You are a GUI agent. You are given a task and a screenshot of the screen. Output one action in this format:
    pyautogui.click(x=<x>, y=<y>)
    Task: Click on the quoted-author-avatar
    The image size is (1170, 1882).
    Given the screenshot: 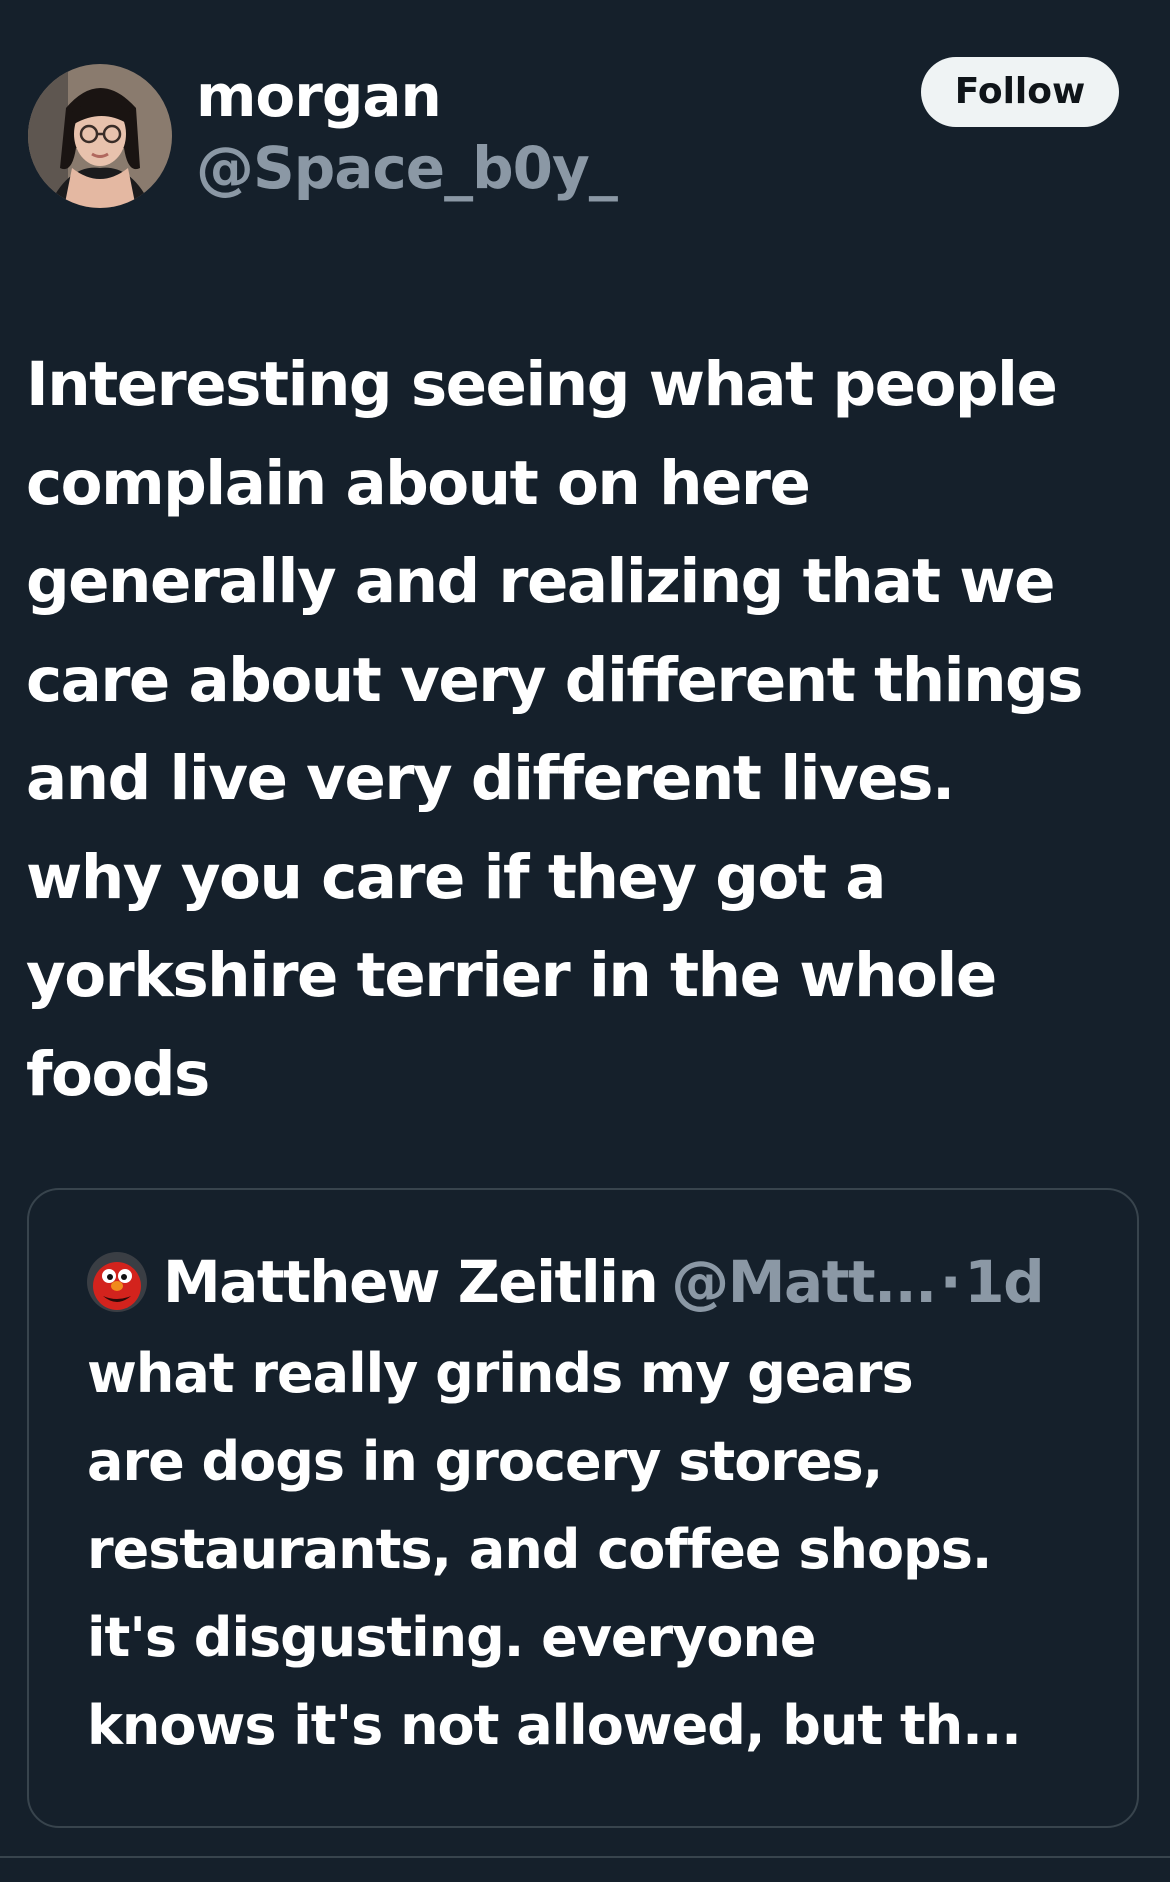 What is the action you would take?
    pyautogui.click(x=117, y=1282)
    